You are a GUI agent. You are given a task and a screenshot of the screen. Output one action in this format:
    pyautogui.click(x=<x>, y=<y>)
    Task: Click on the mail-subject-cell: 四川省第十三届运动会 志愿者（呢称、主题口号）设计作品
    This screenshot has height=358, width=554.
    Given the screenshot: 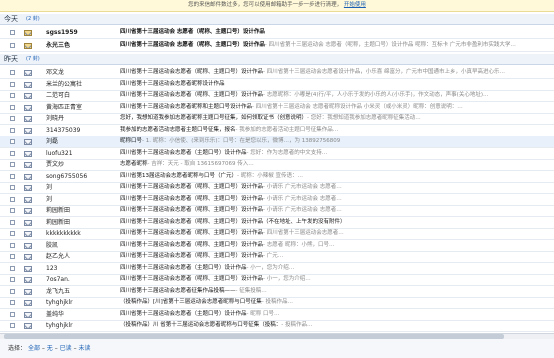 What is the action you would take?
    pyautogui.click(x=337, y=32)
    